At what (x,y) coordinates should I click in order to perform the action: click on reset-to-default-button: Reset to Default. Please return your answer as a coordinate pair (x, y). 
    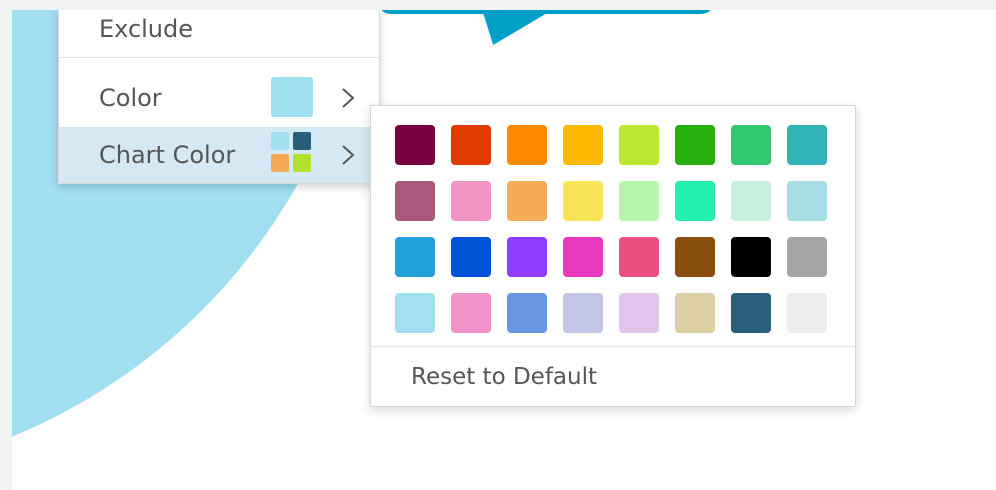
    Looking at the image, I should click on (613, 376).